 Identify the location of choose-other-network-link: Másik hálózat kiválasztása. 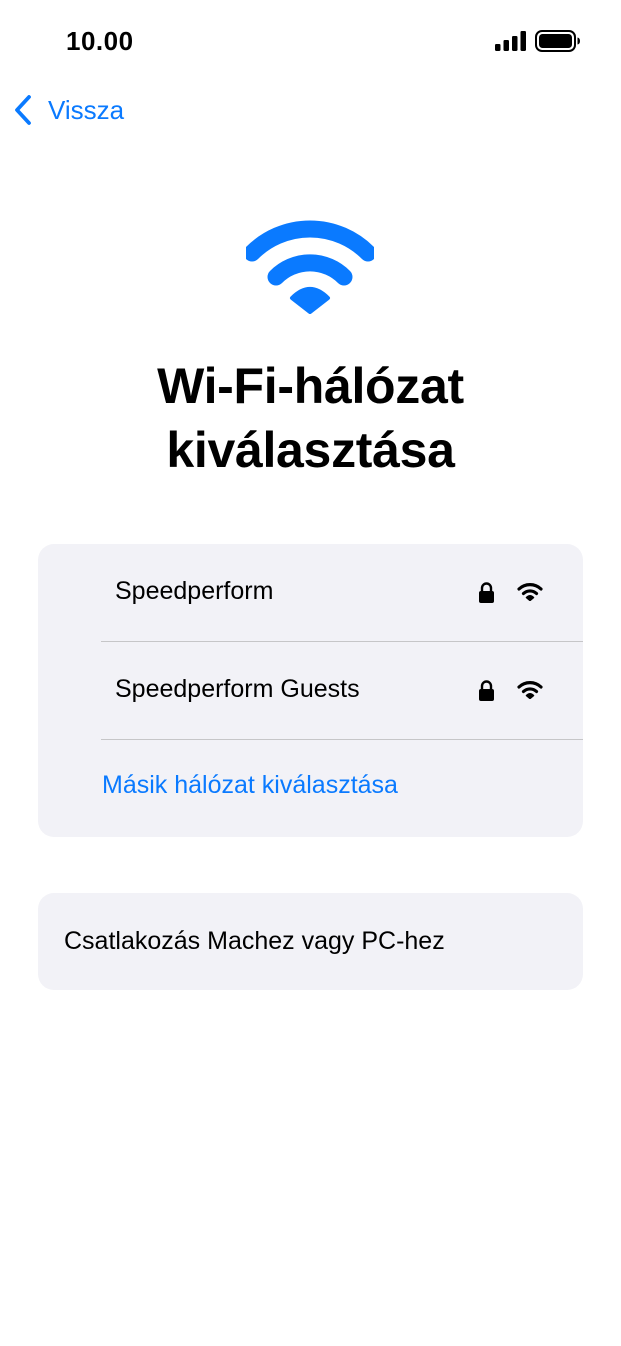
(250, 785).